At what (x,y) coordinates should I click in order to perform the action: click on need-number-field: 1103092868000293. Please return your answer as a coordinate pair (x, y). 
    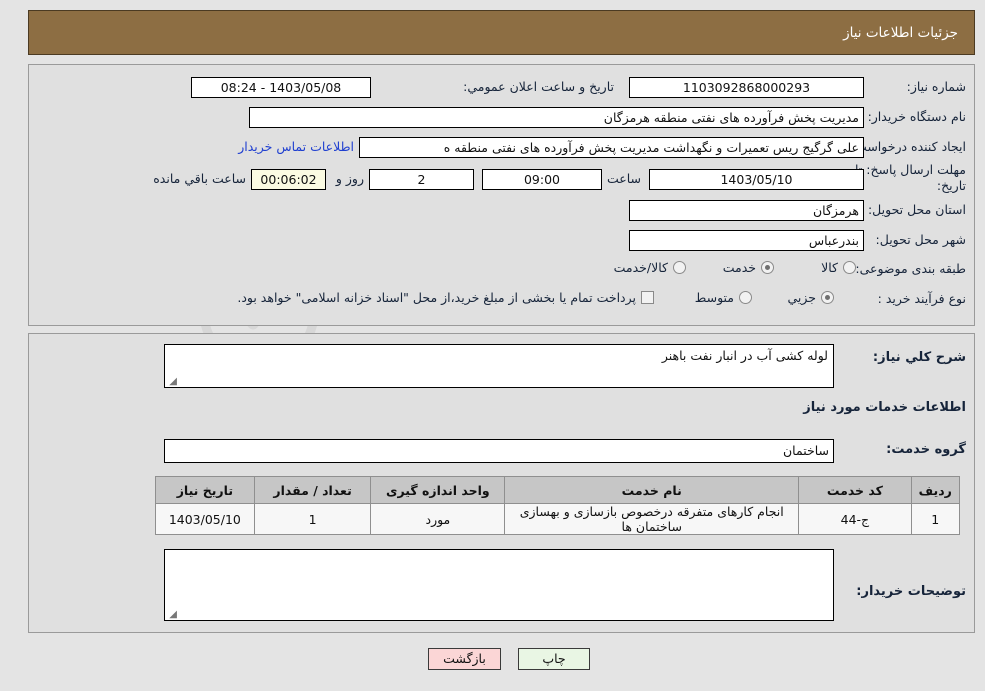
    Looking at the image, I should click on (746, 87).